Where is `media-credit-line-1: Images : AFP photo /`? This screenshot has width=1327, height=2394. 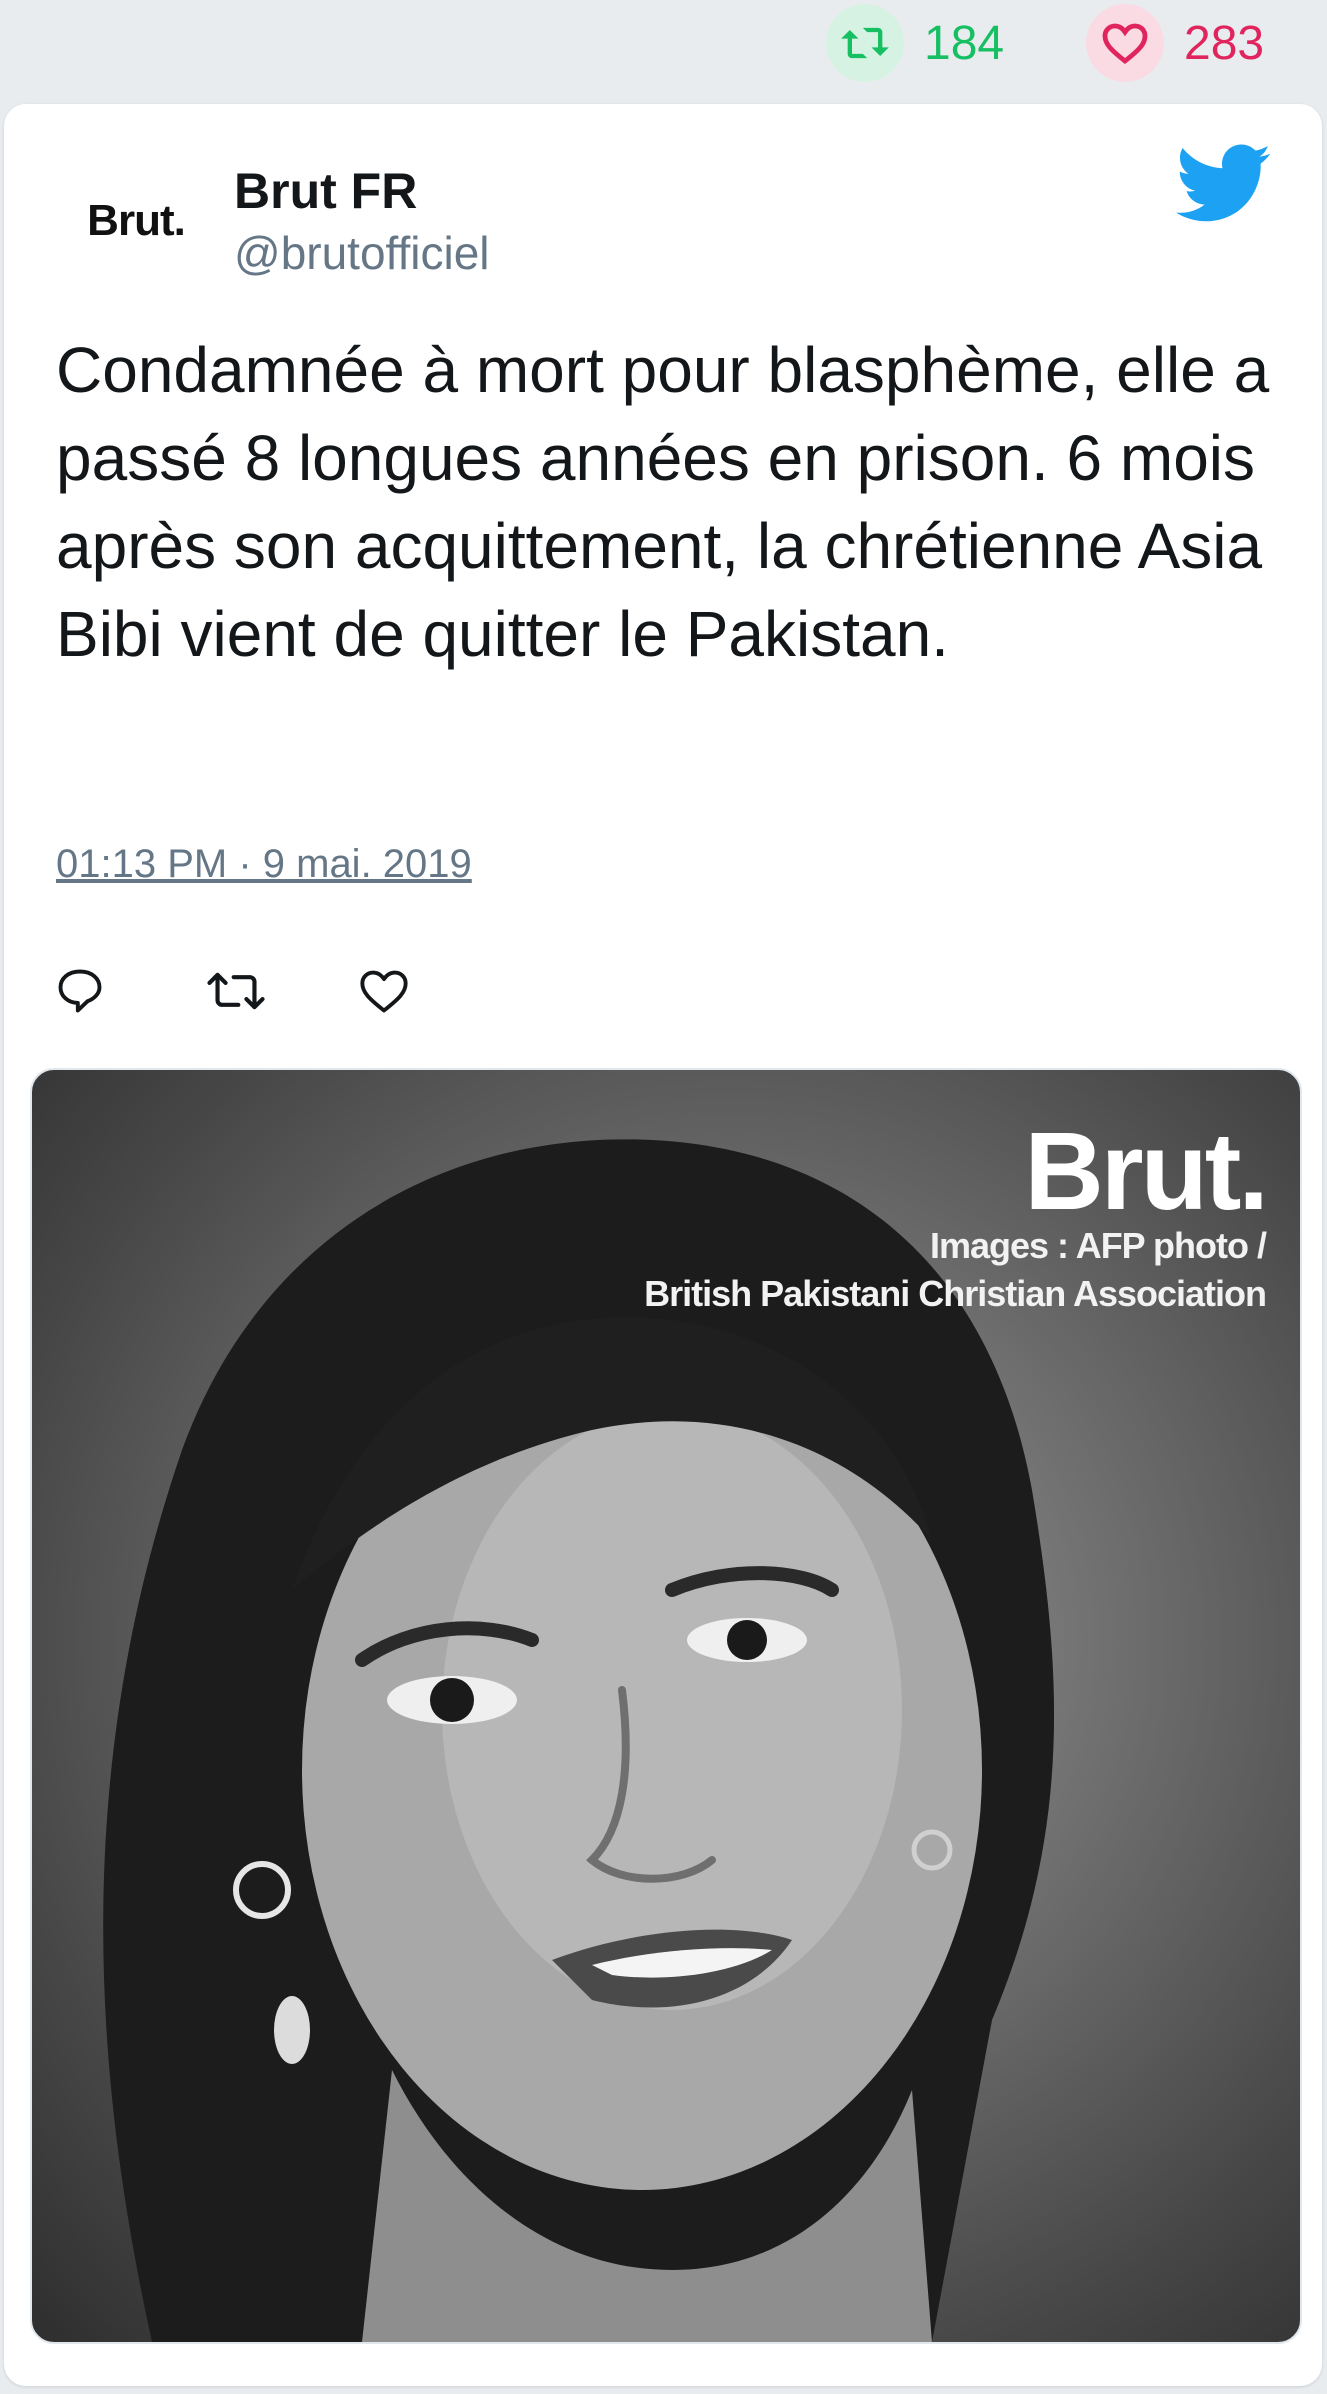 media-credit-line-1: Images : AFP photo / is located at coordinates (1098, 1245).